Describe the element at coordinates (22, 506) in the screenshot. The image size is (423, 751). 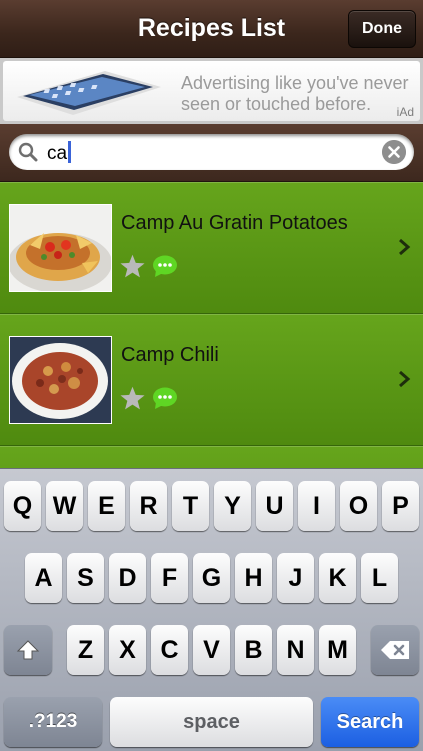
I see `key-q: Q` at that location.